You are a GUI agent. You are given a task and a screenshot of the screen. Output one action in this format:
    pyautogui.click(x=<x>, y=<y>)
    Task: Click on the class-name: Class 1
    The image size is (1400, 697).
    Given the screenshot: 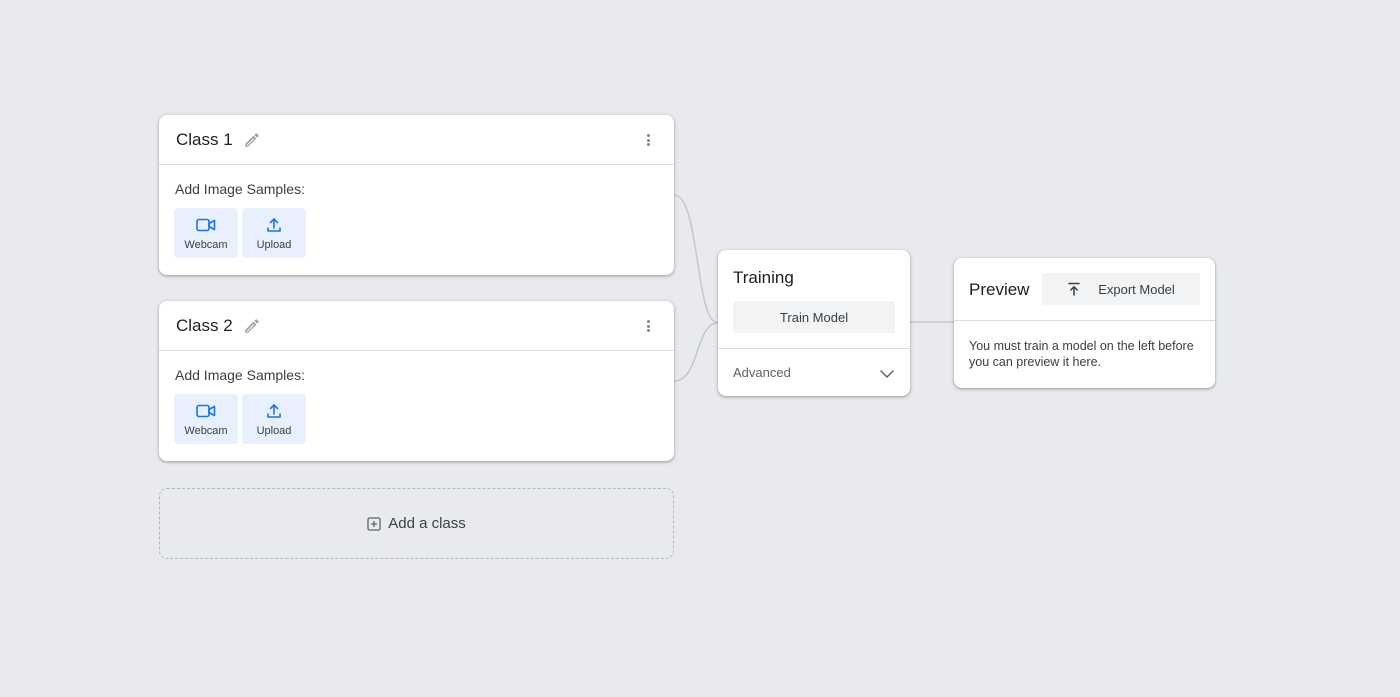 What is the action you would take?
    pyautogui.click(x=204, y=140)
    